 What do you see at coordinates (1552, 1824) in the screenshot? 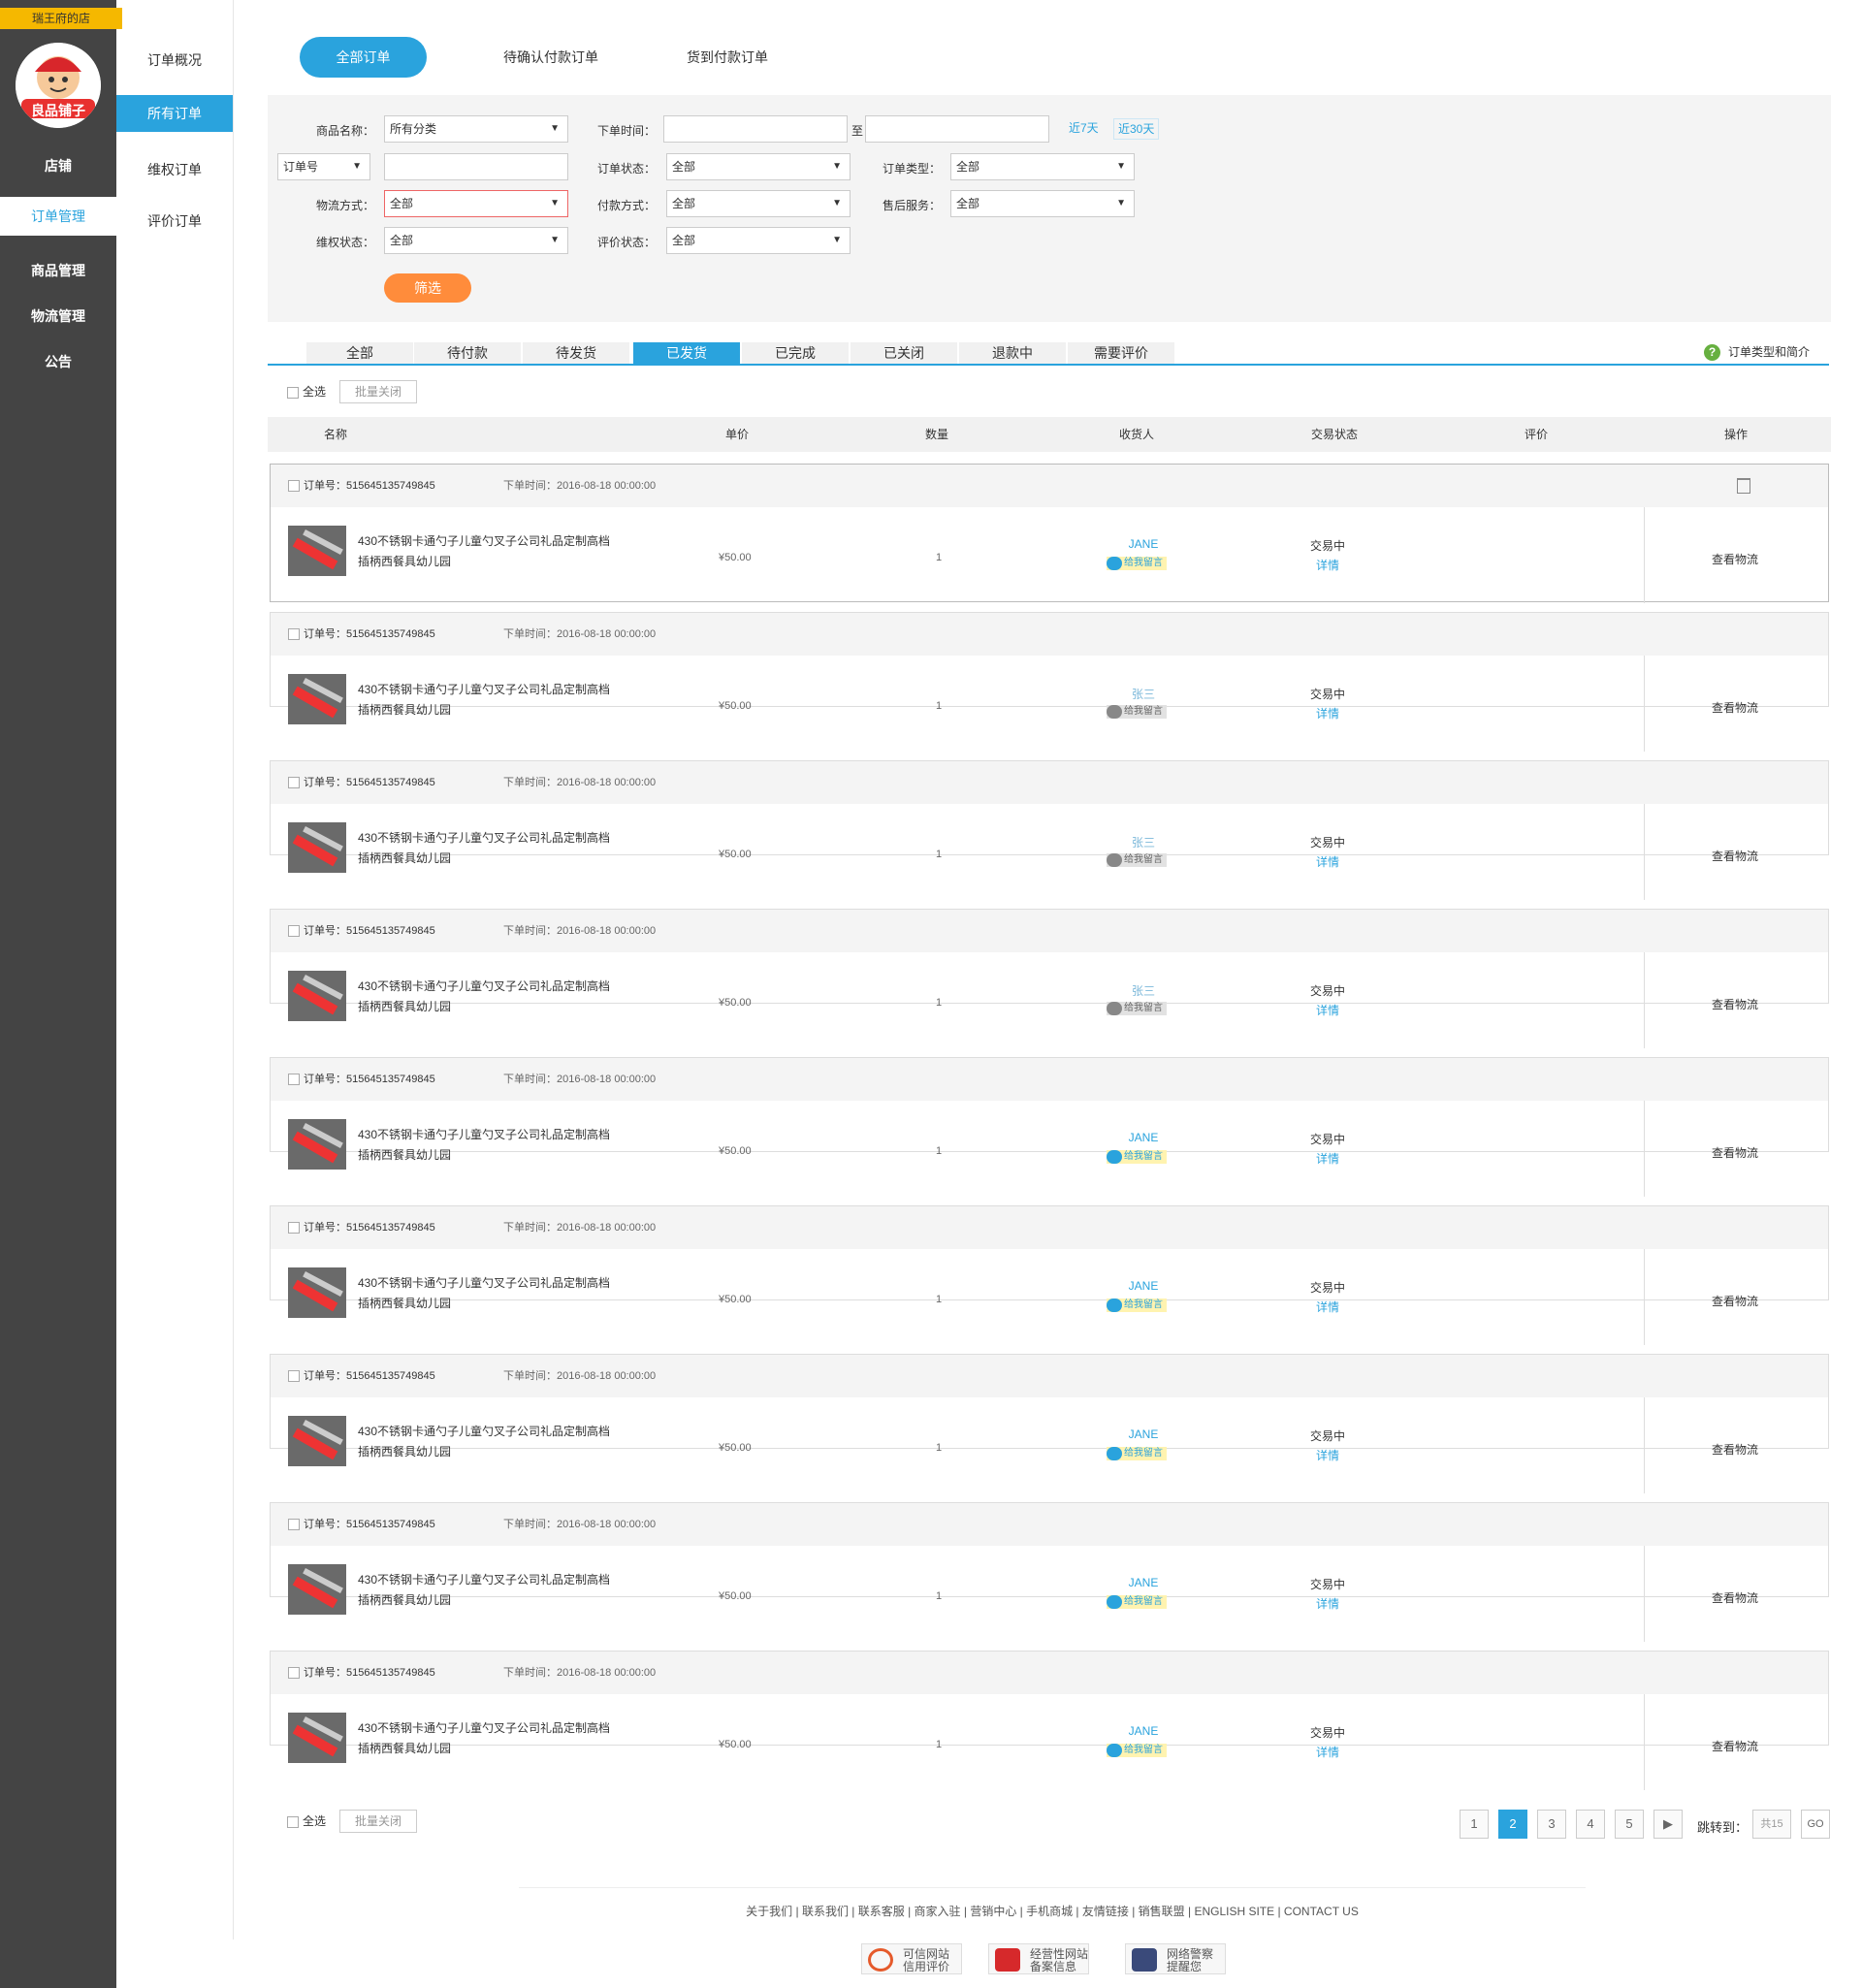
I see `page-3-button: 3` at bounding box center [1552, 1824].